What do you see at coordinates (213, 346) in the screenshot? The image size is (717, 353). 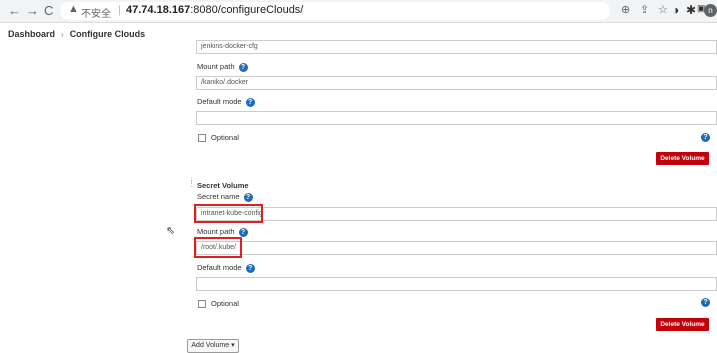 I see `add-volume-button: Add Volume ▾` at bounding box center [213, 346].